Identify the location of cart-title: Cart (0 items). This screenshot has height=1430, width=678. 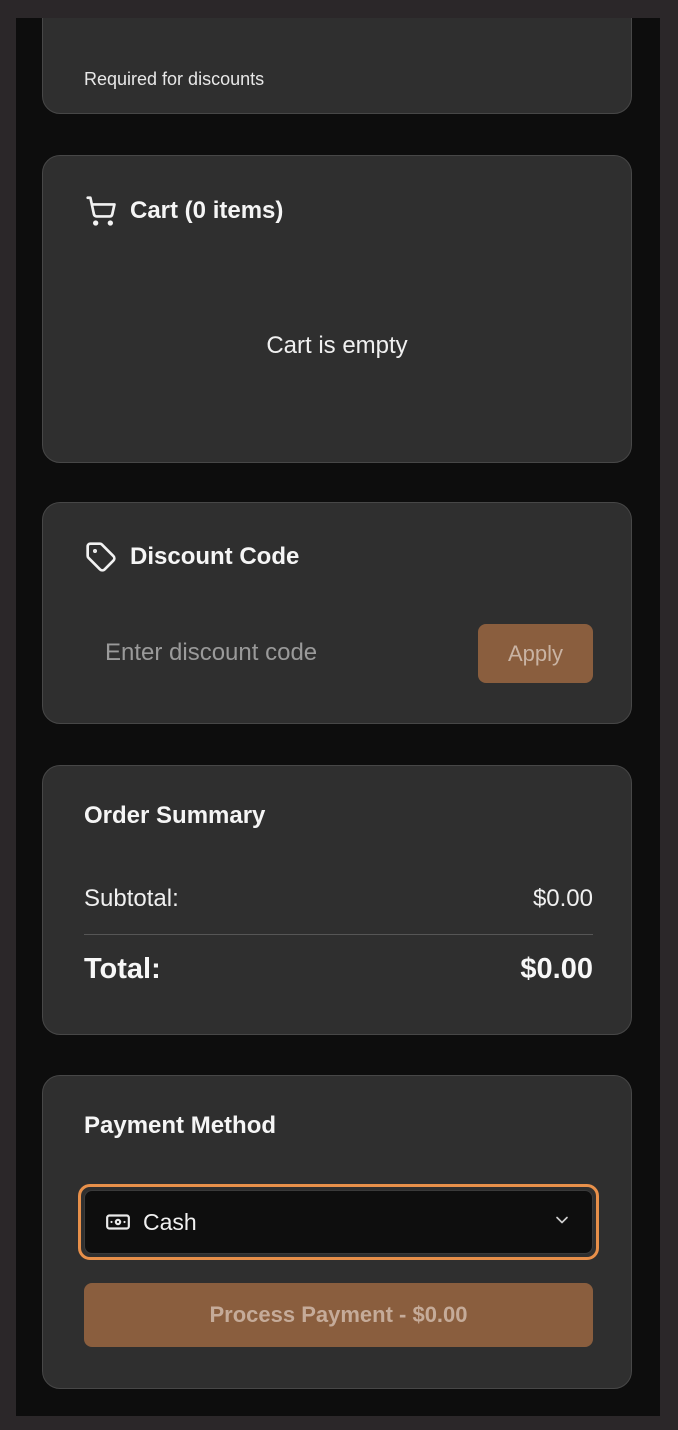
(207, 210).